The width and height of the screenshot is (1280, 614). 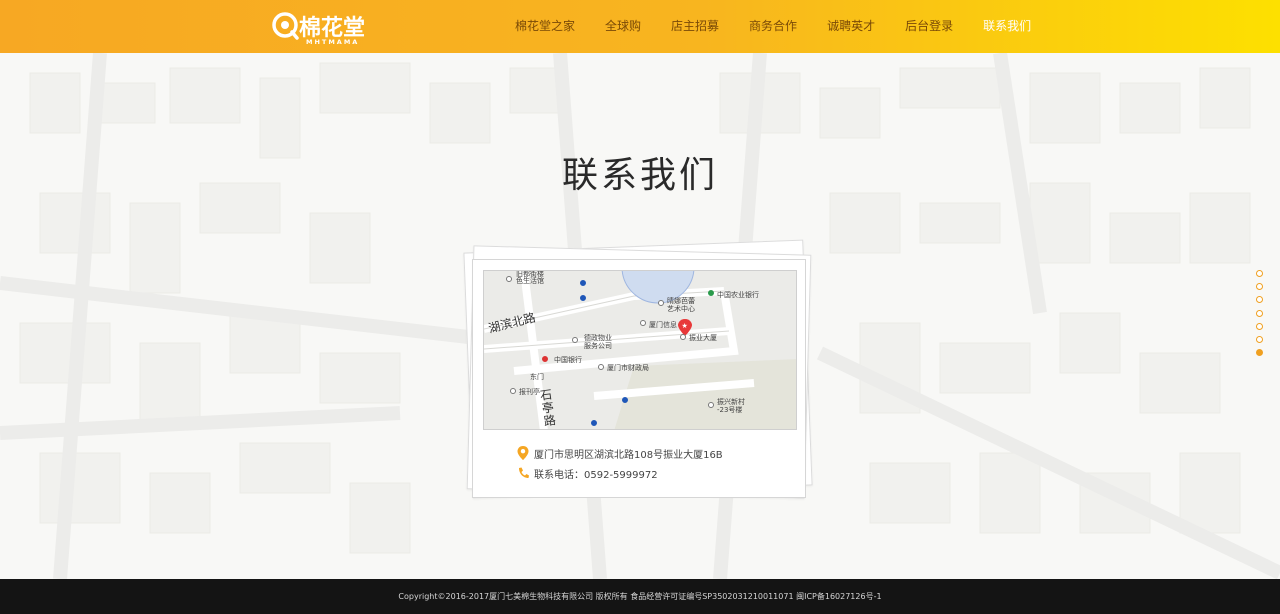 What do you see at coordinates (332, 42) in the screenshot?
I see `logo-subtext: MHTMAMA` at bounding box center [332, 42].